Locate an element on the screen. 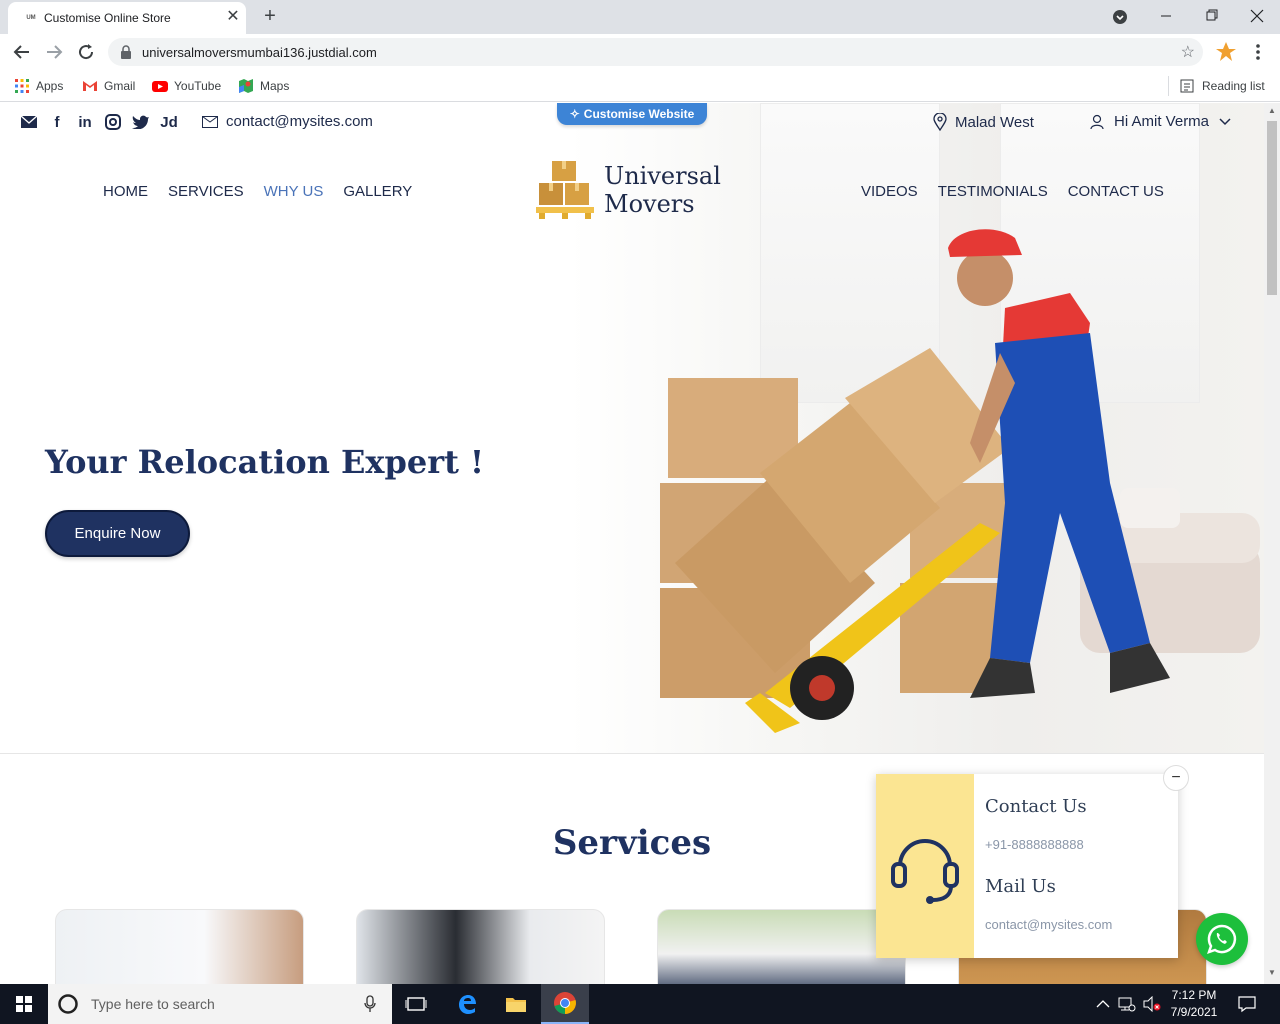 The height and width of the screenshot is (1024, 1280). contact-widget-minimize-button: − is located at coordinates (1176, 778).